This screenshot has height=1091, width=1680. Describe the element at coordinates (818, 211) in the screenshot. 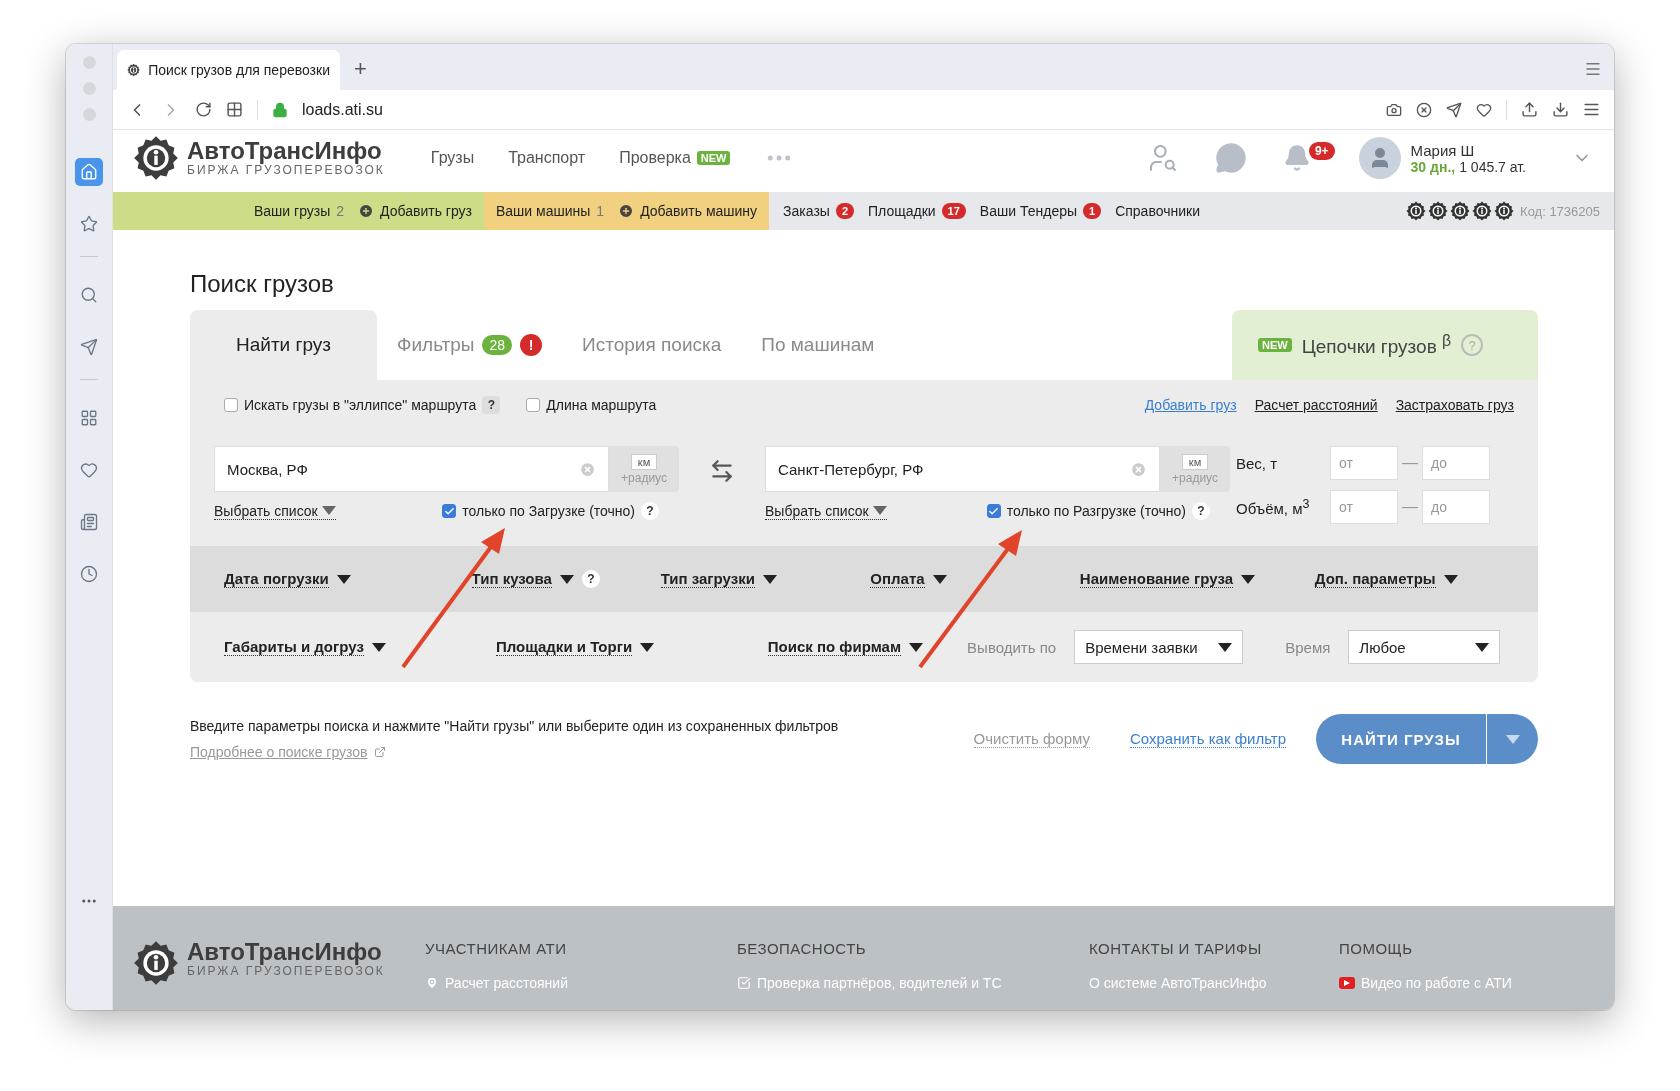

I see `strip-link: Заказы 2` at that location.